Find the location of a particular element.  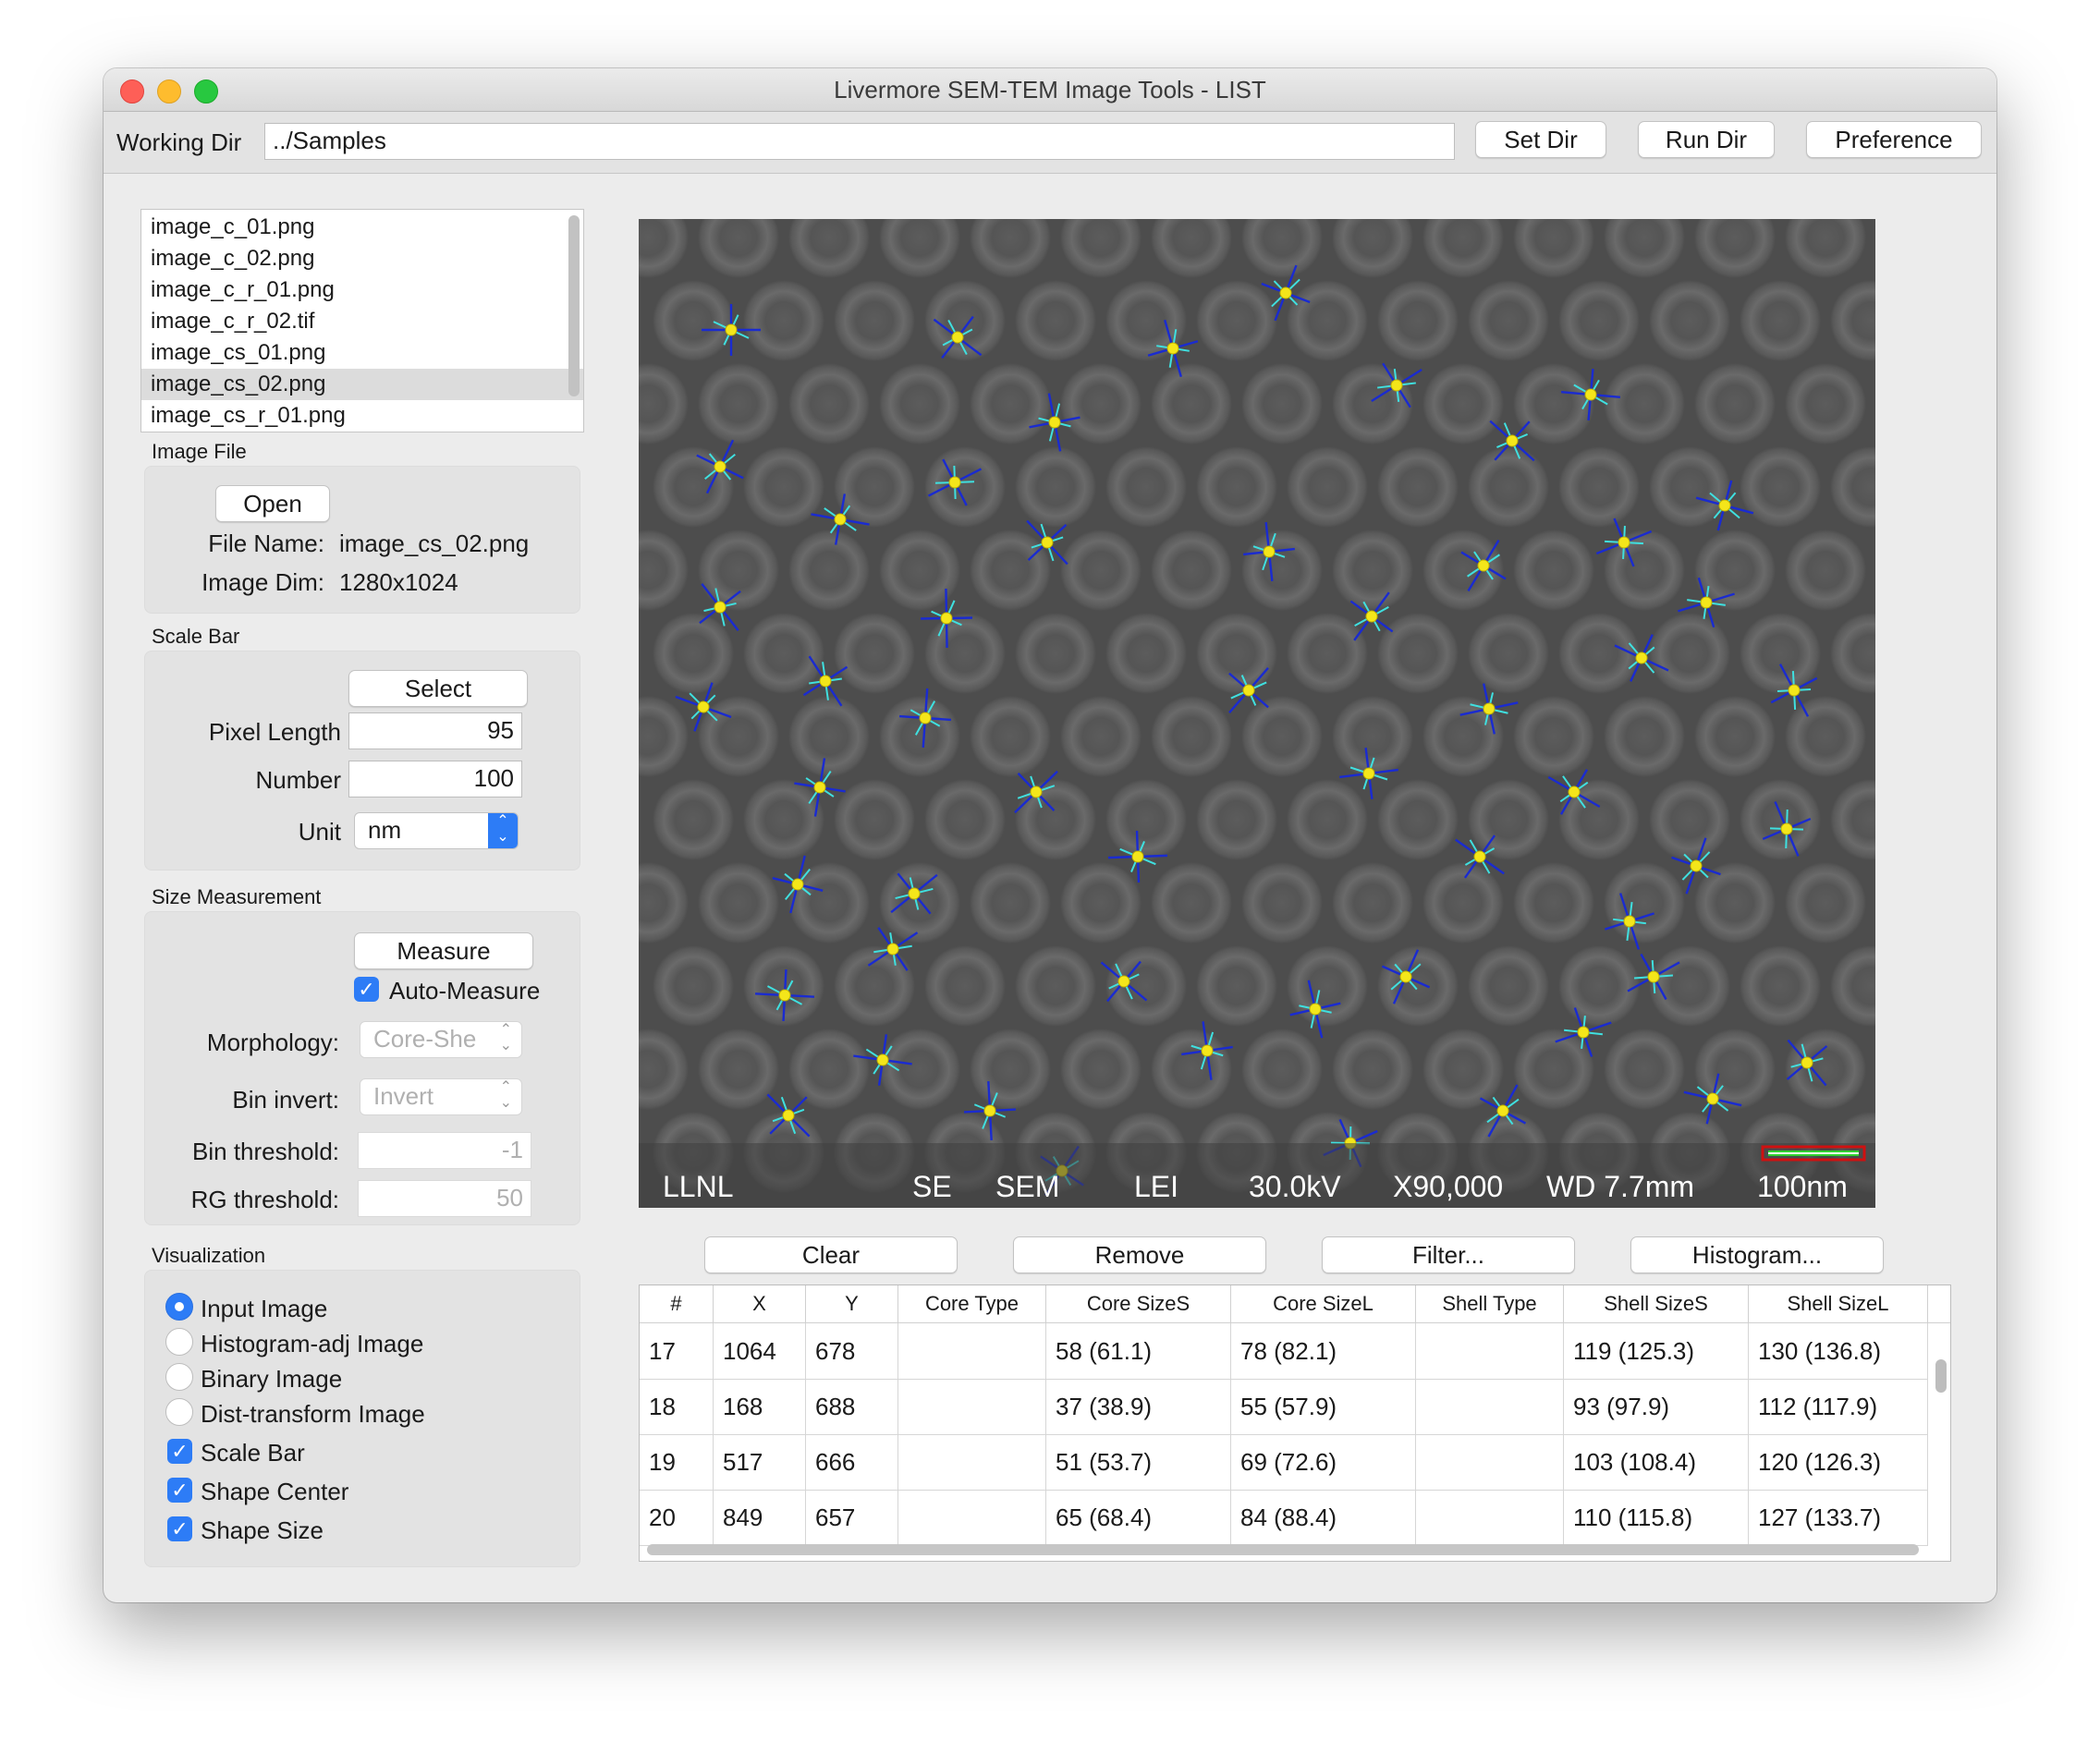

column-header-y: Y is located at coordinates (852, 1303).